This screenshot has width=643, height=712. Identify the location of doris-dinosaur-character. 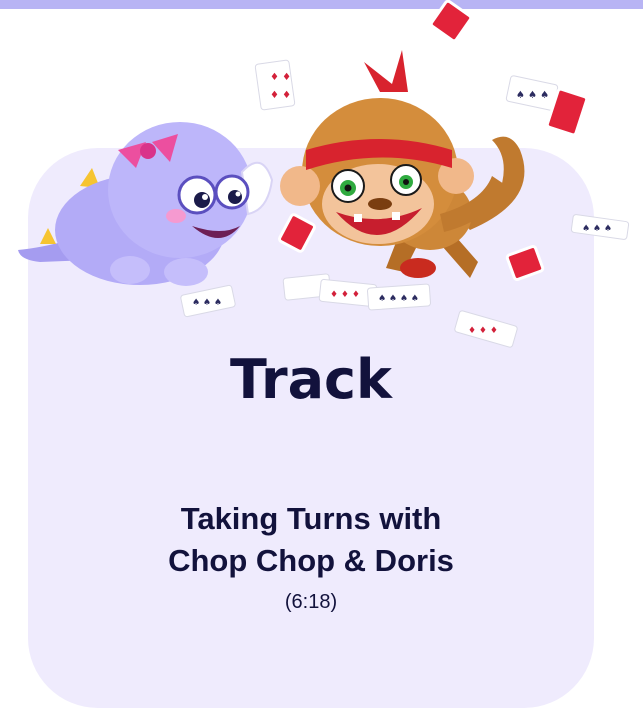
(146, 204).